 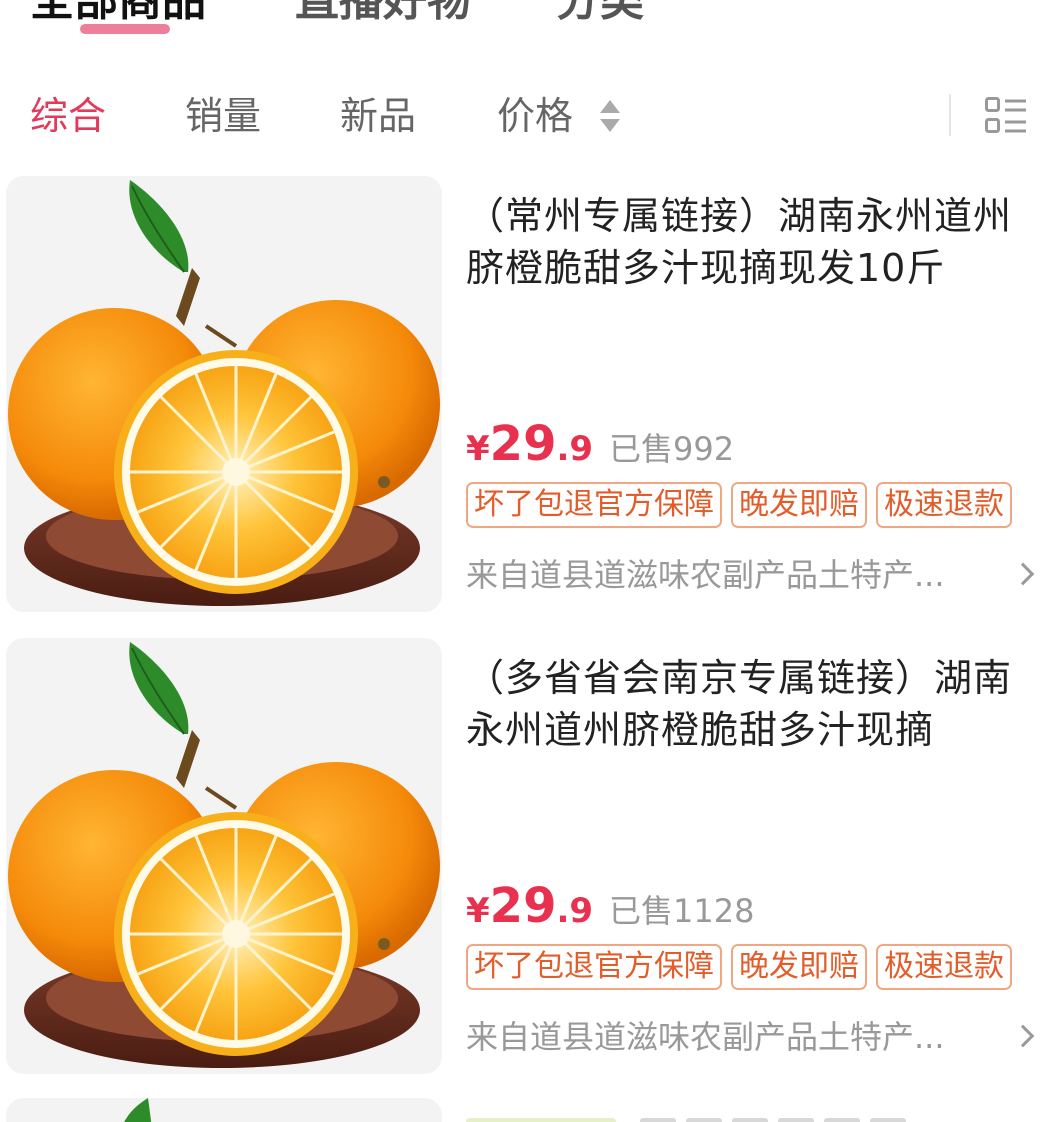 What do you see at coordinates (672, 449) in the screenshot?
I see `sold-count: 已售992` at bounding box center [672, 449].